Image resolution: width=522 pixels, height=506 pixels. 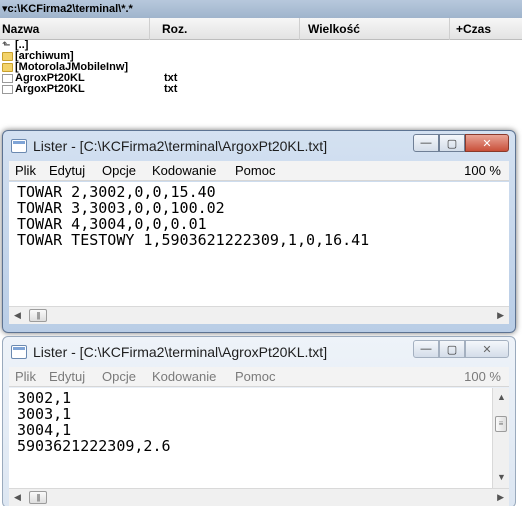 I want to click on file-row-parent: ⬑ [..], so click(x=261, y=45).